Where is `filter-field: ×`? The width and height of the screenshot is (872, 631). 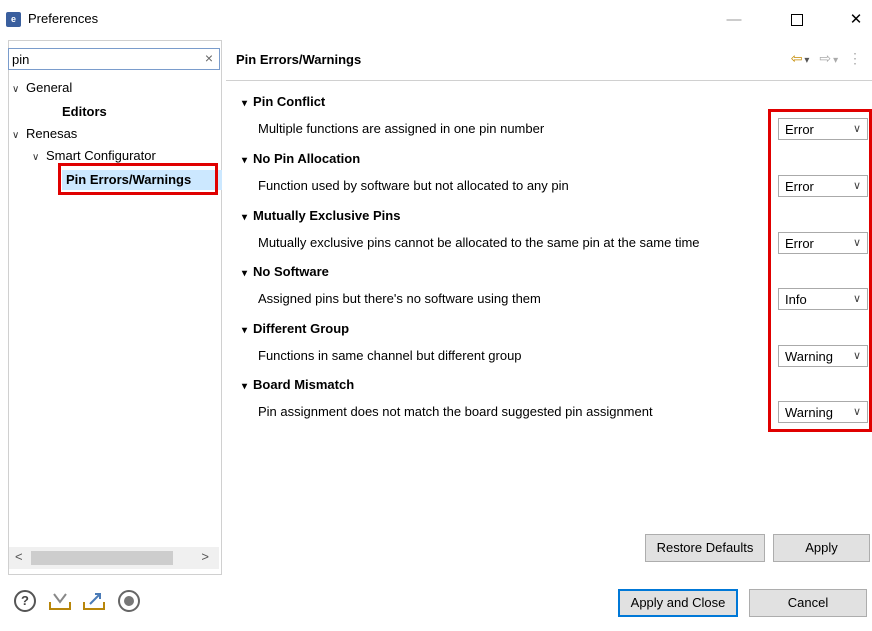
filter-field: × is located at coordinates (114, 59).